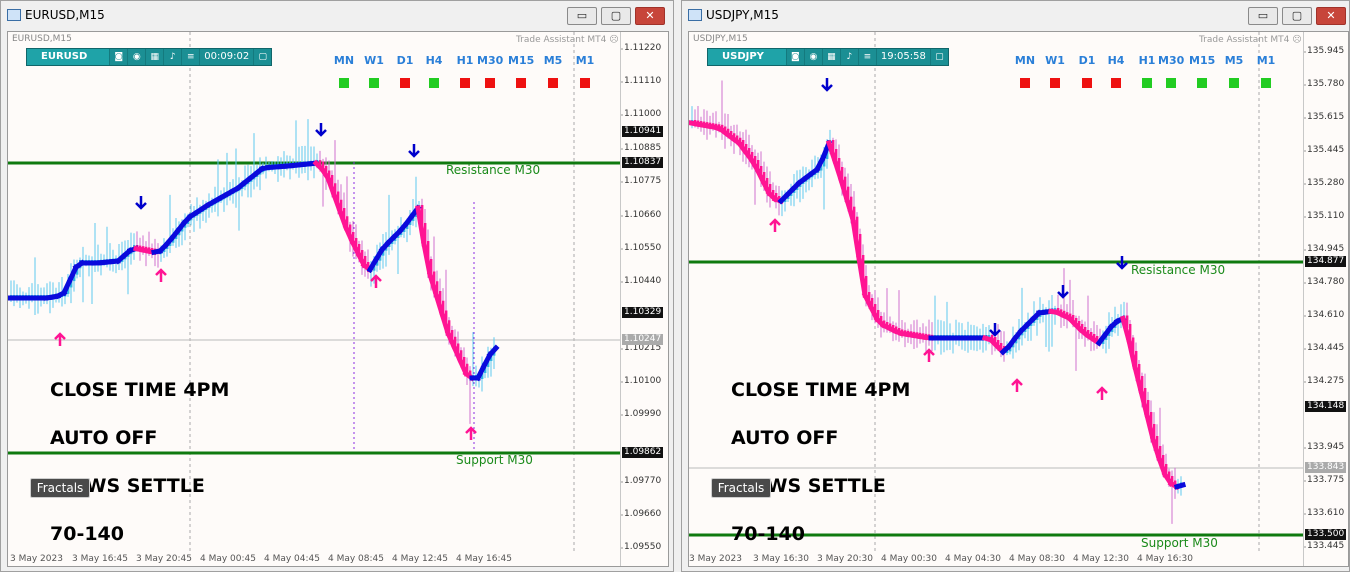 The height and width of the screenshot is (572, 1350). Describe the element at coordinates (1015, 16) in the screenshot. I see `title-bar: USDJPY,M15 ▭ ▢ ✕` at that location.